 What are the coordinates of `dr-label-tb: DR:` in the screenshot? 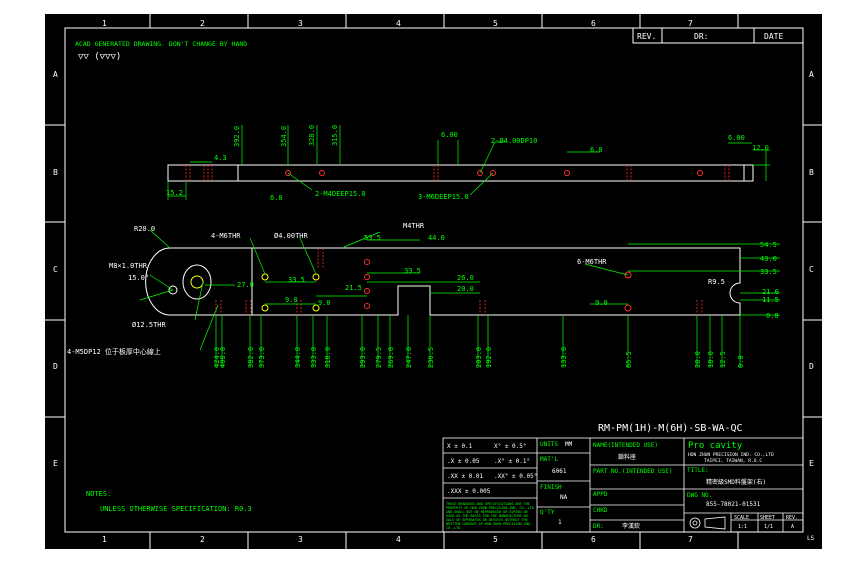 It's located at (598, 526).